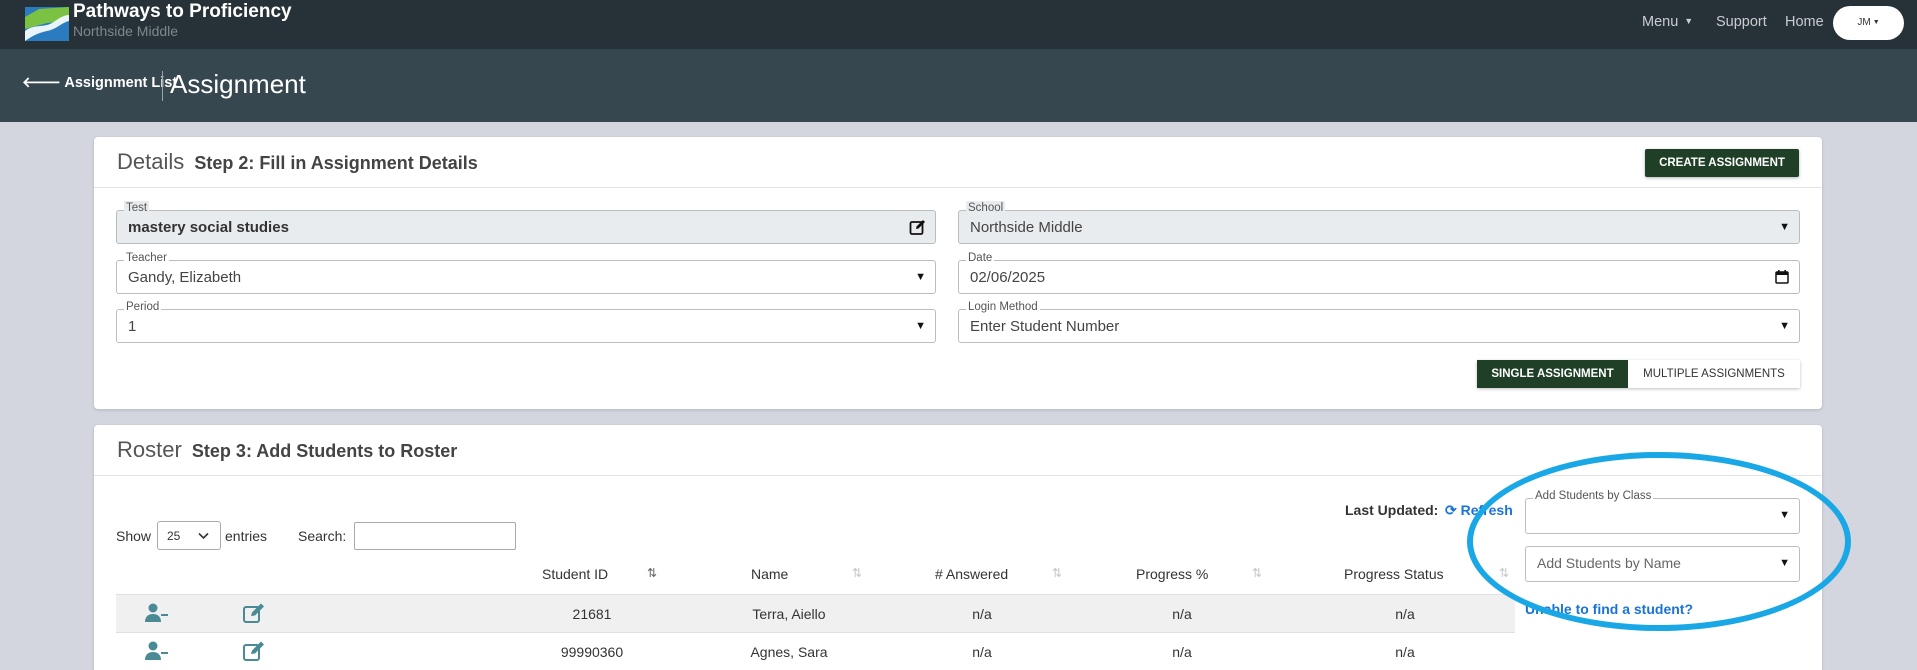 The width and height of the screenshot is (1917, 670). I want to click on multiple-assignments-button: MULTIPLE ASSIGNMENTS, so click(1714, 374).